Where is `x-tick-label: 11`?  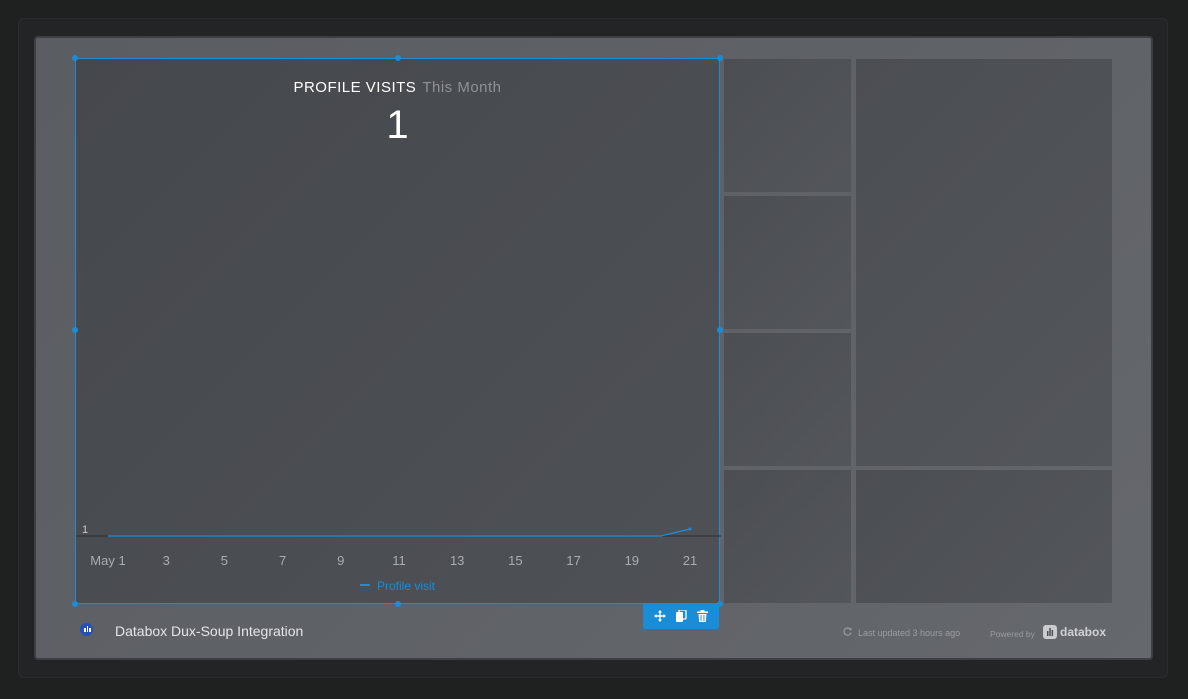
x-tick-label: 11 is located at coordinates (399, 560).